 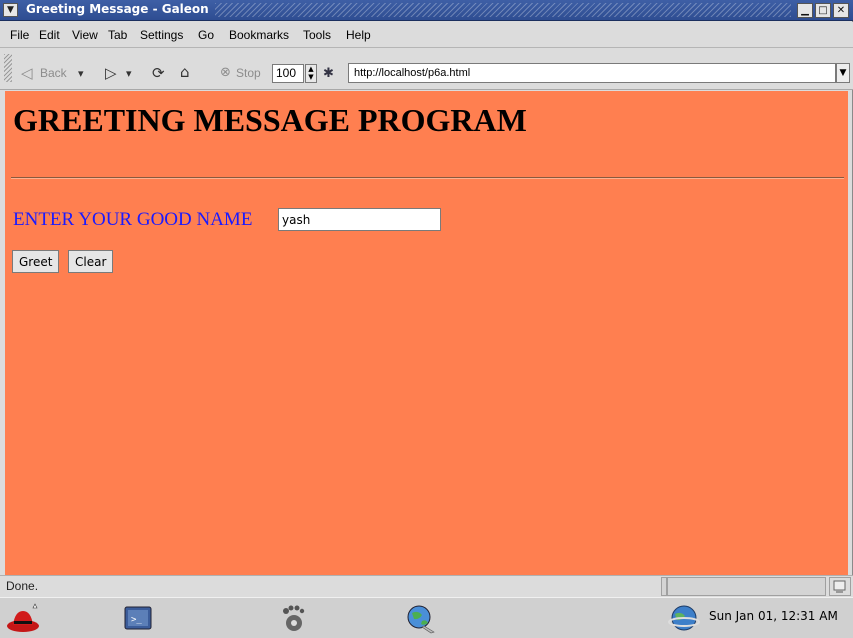 What do you see at coordinates (843, 73) in the screenshot?
I see `url-history-dropdown-icon: ▼` at bounding box center [843, 73].